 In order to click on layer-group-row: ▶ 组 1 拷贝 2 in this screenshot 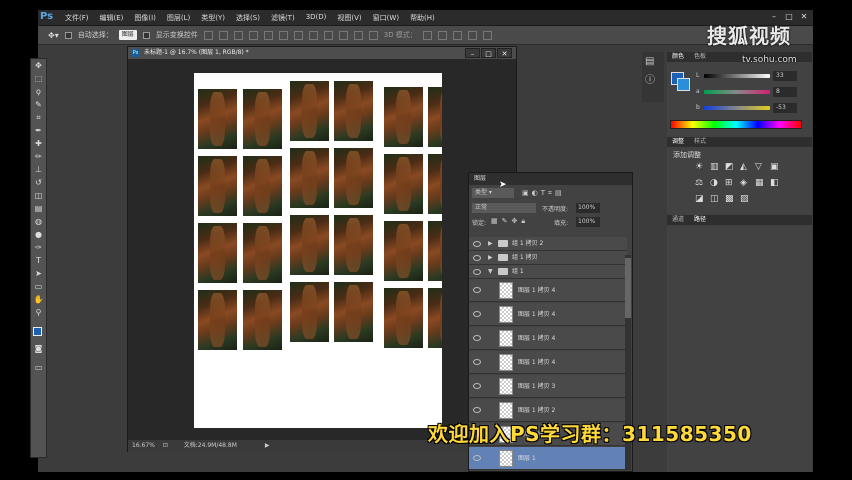, I will do `click(548, 244)`.